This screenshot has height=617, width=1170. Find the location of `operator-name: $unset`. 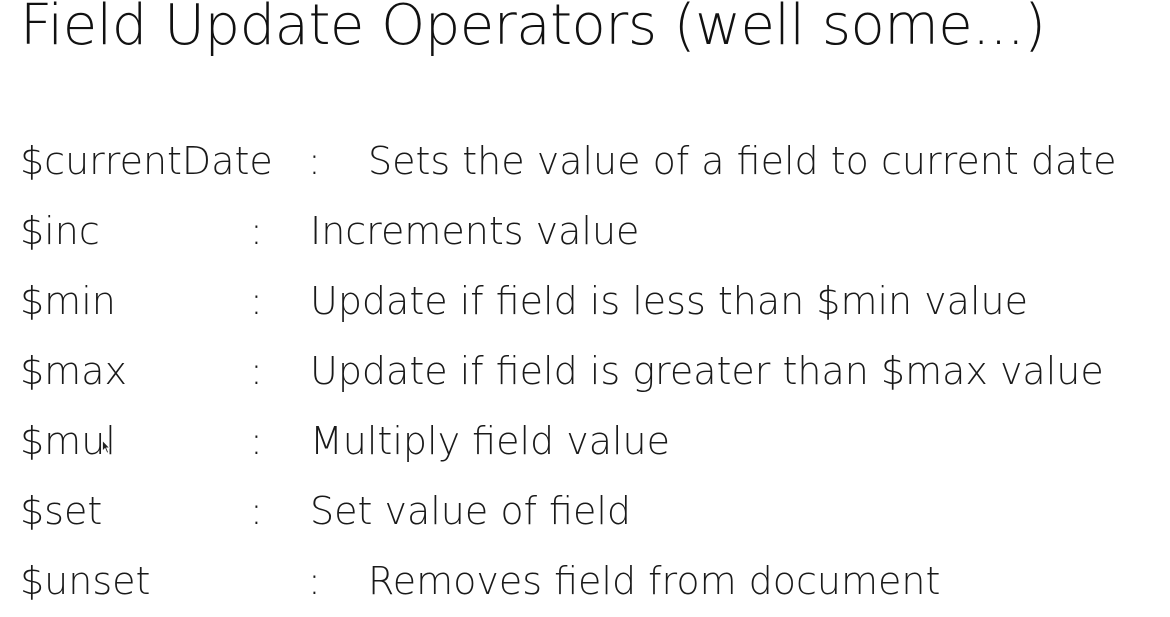

operator-name: $unset is located at coordinates (85, 581).